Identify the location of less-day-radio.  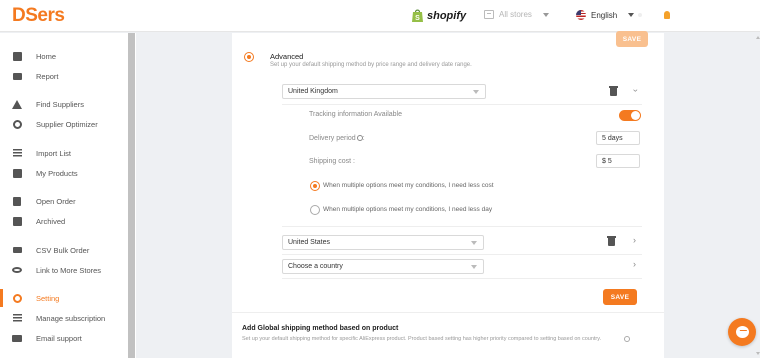
(315, 210).